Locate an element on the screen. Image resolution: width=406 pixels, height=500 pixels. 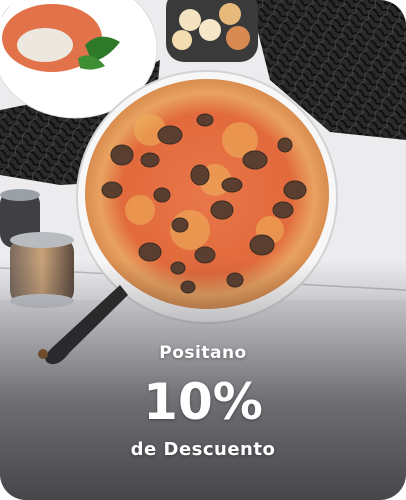
restaurant-name: Positano is located at coordinates (203, 353).